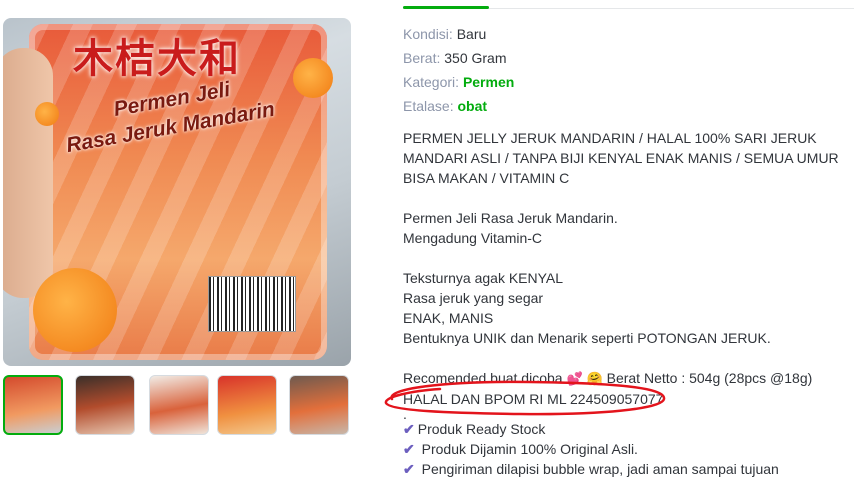  What do you see at coordinates (527, 449) in the screenshot?
I see `bullet-text: Produk Dijamin 100% Original Asli.` at bounding box center [527, 449].